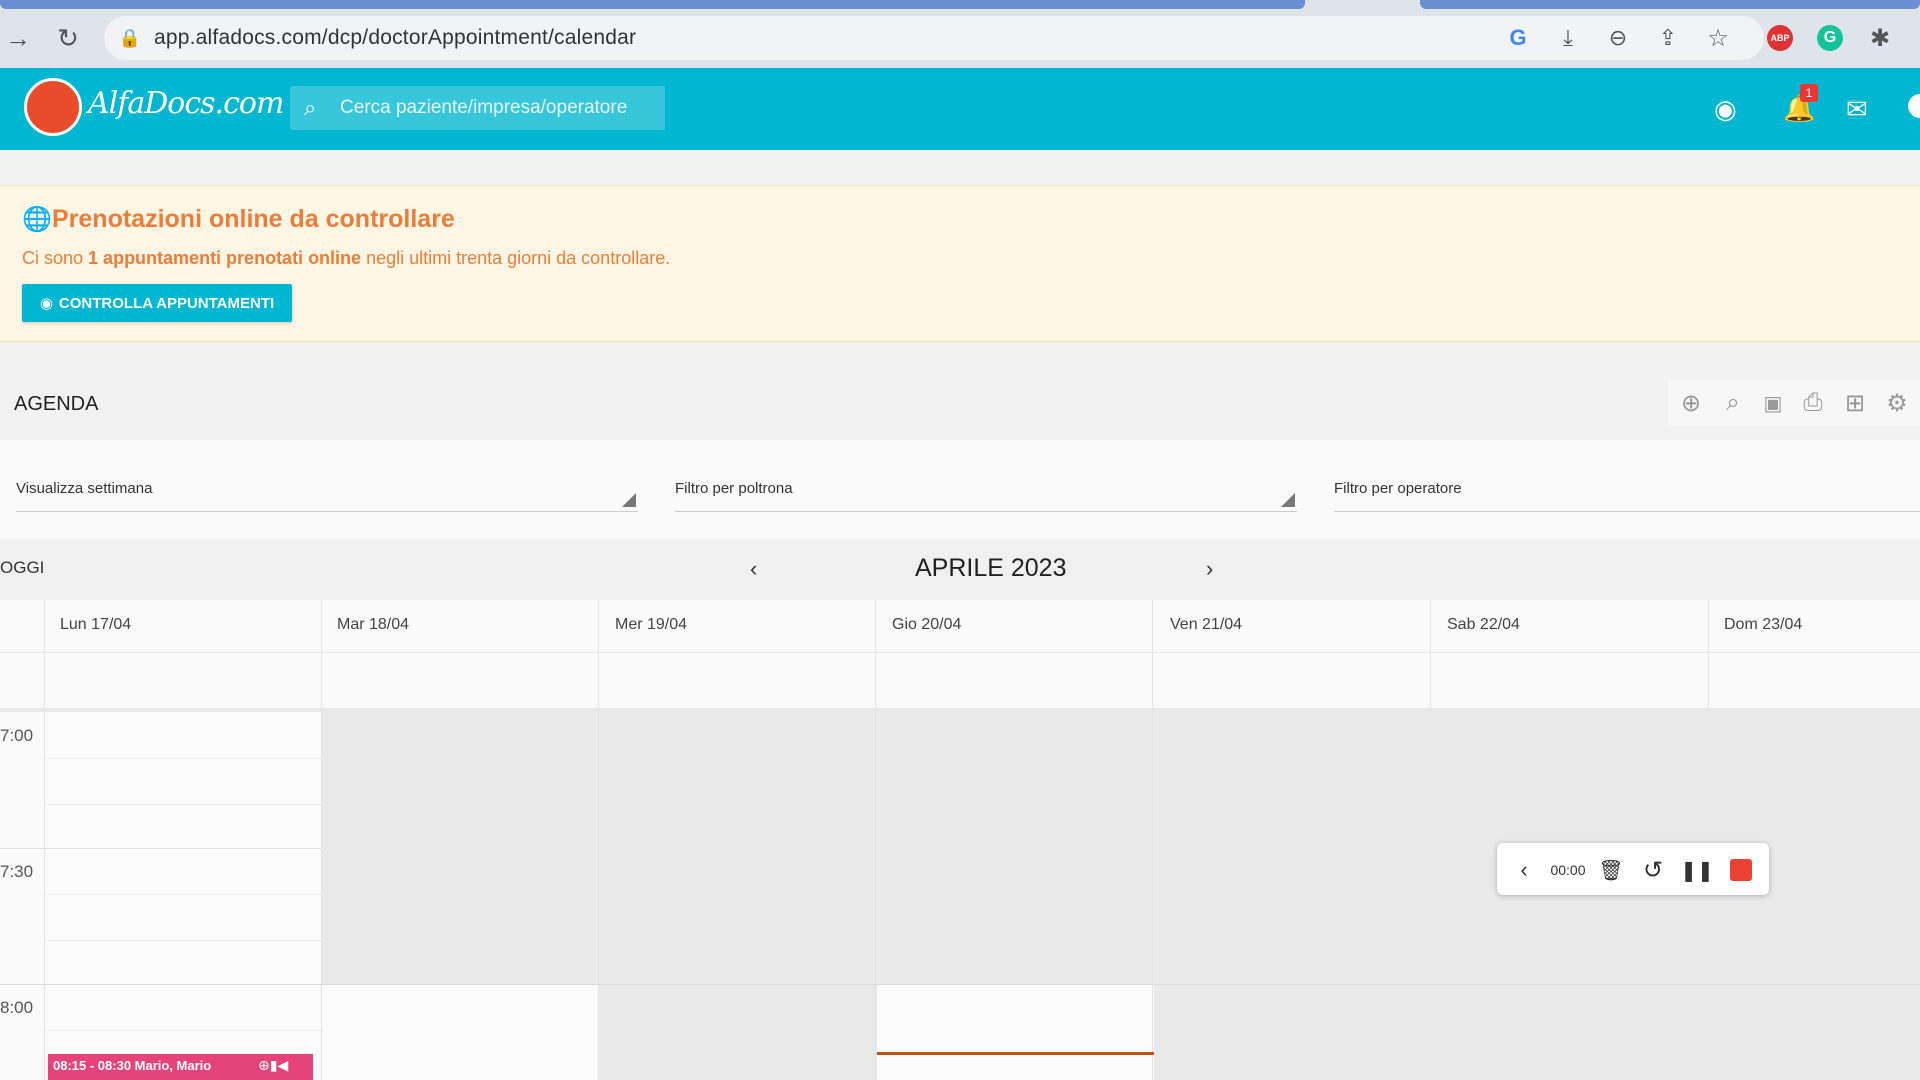  I want to click on restart-icon: ↺, so click(1653, 870).